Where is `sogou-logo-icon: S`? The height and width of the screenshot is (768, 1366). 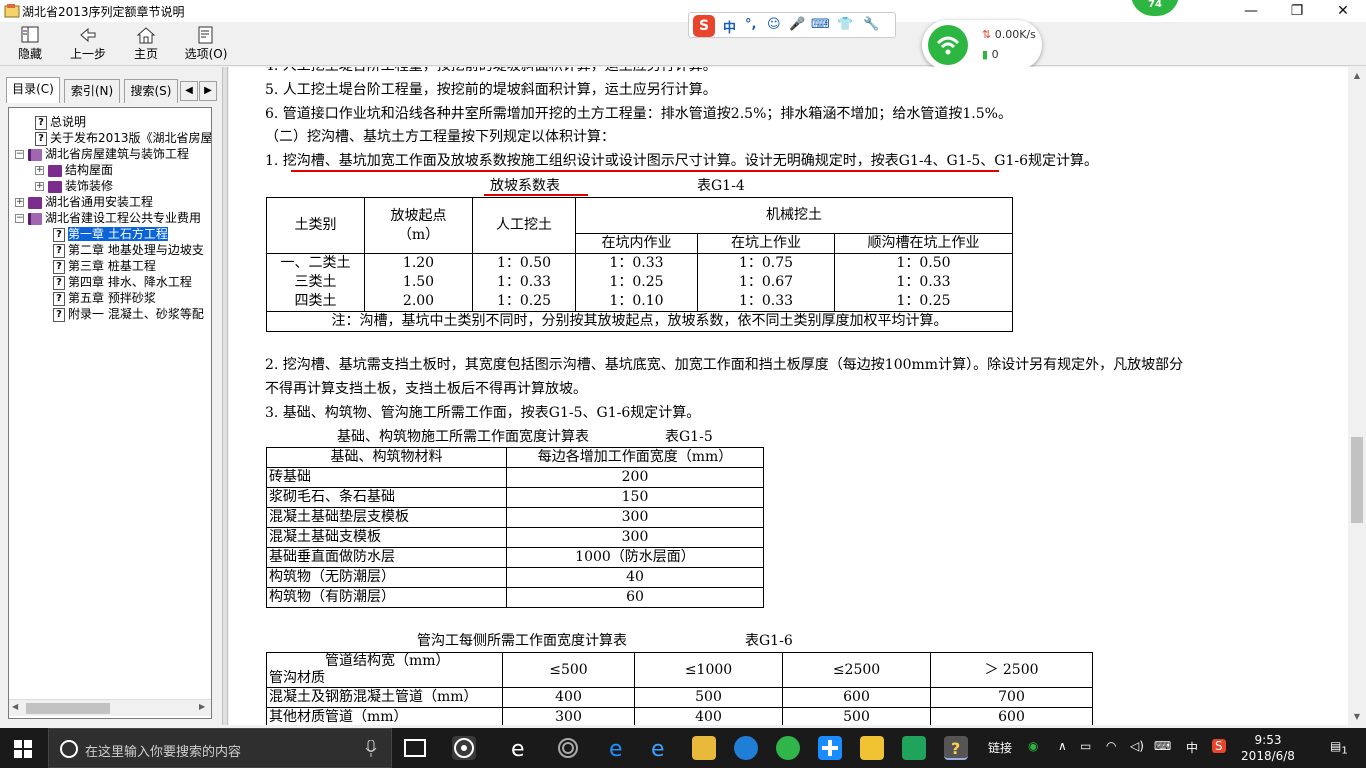
sogou-logo-icon: S is located at coordinates (704, 26).